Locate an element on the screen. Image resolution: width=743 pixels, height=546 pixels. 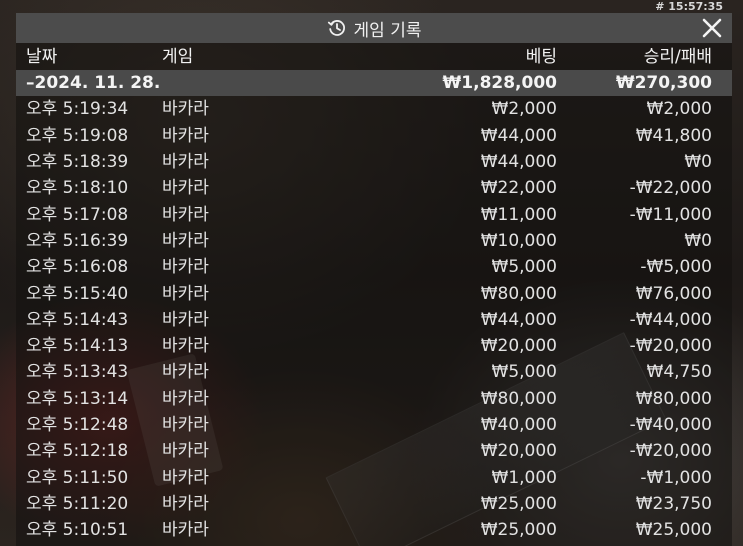
table-row: 오후 5:17:08 바카라 ₩11,000 -₩11,000 is located at coordinates (374, 214).